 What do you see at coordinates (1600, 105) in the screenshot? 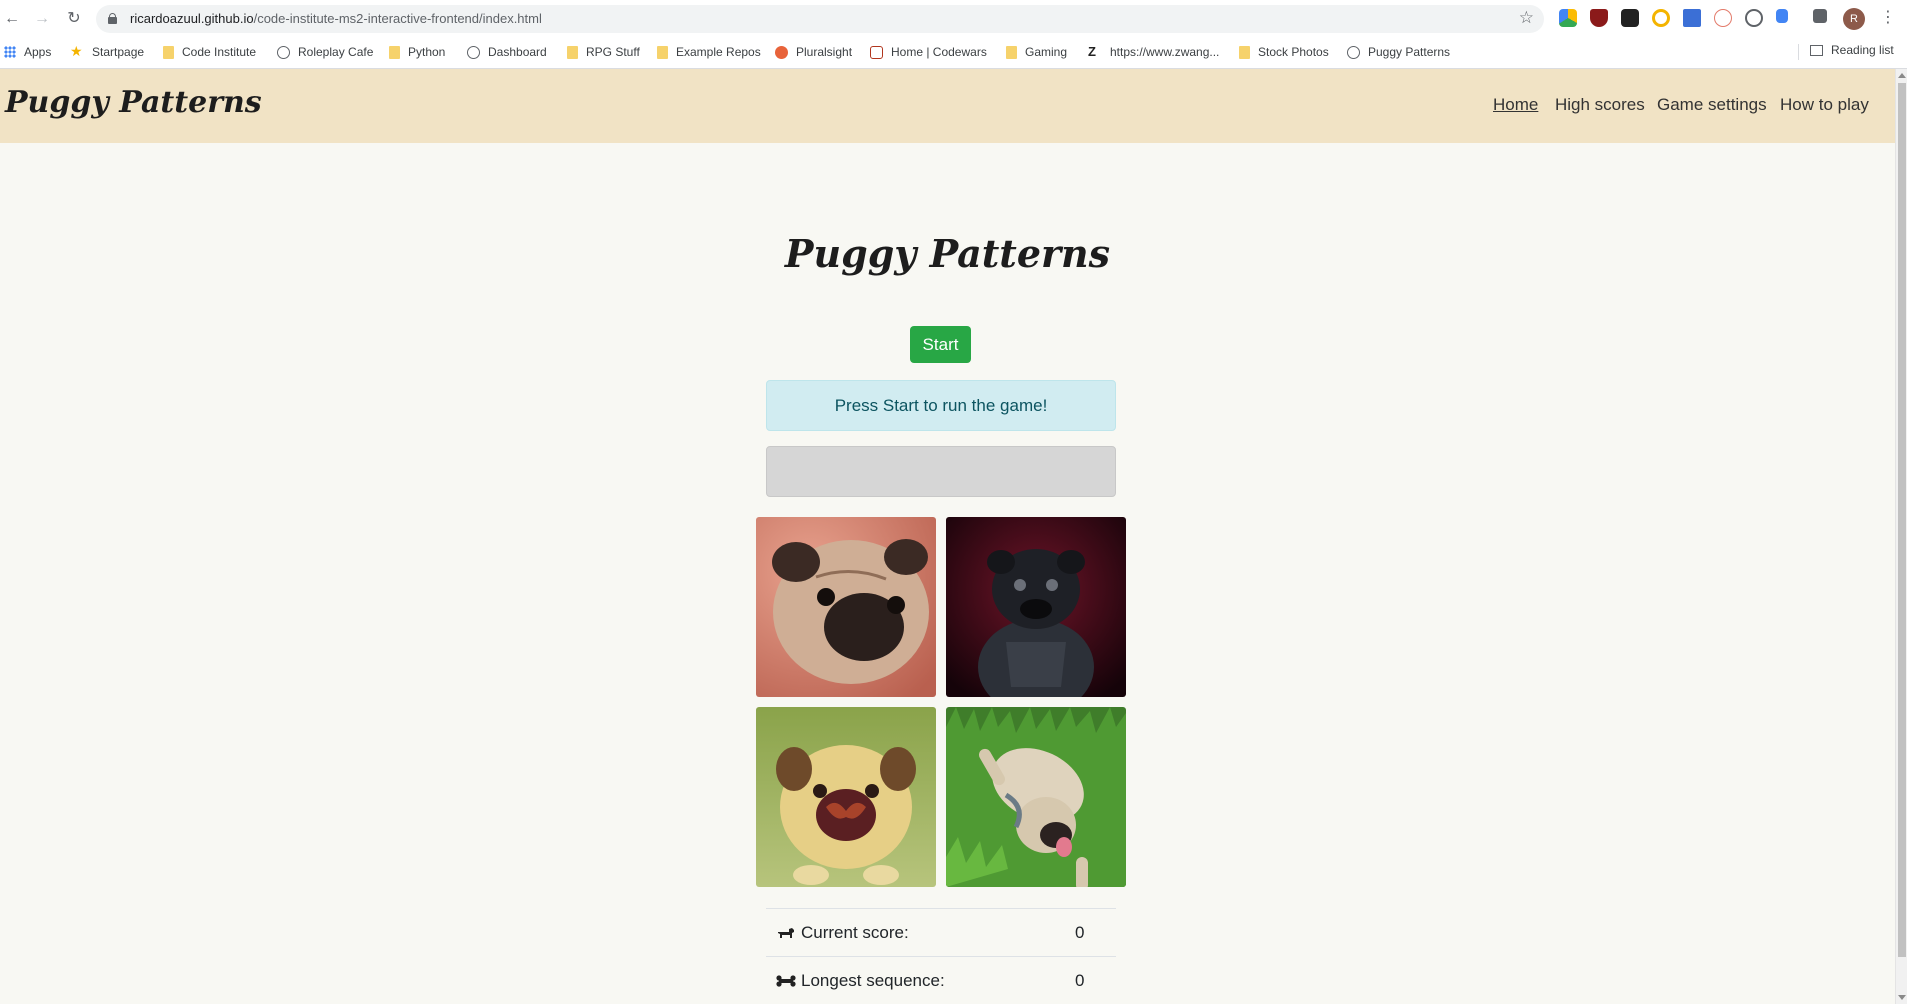
I see `nav-high-scores: High scores` at bounding box center [1600, 105].